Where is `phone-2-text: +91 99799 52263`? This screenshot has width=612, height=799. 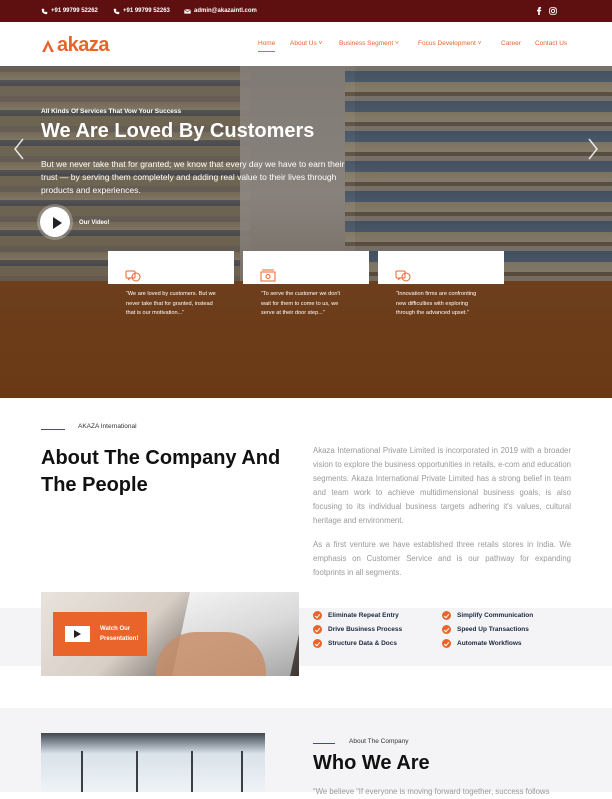 phone-2-text: +91 99799 52263 is located at coordinates (146, 11).